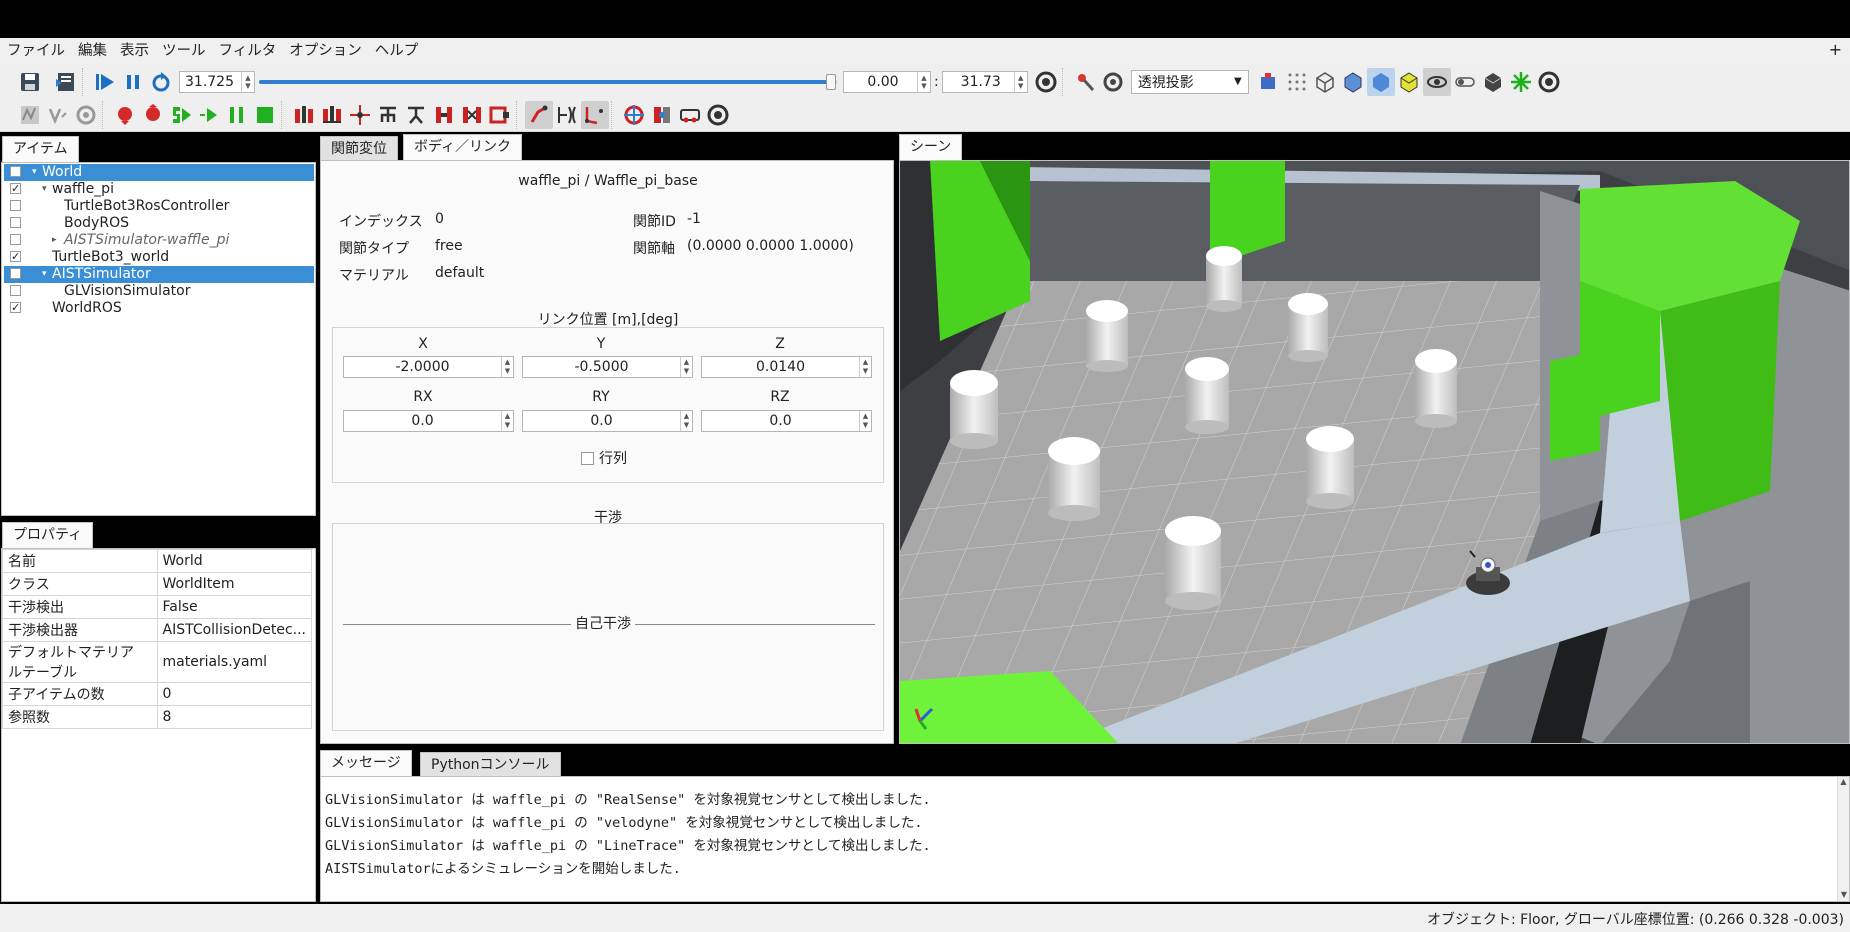 The width and height of the screenshot is (1850, 932). What do you see at coordinates (30, 82) in the screenshot?
I see `save-icon` at bounding box center [30, 82].